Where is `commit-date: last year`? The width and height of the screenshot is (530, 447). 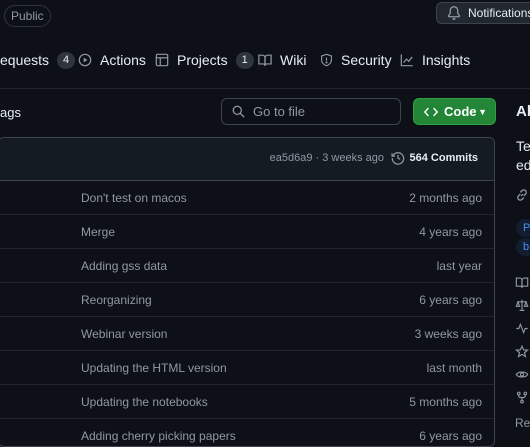 commit-date: last year is located at coordinates (459, 266).